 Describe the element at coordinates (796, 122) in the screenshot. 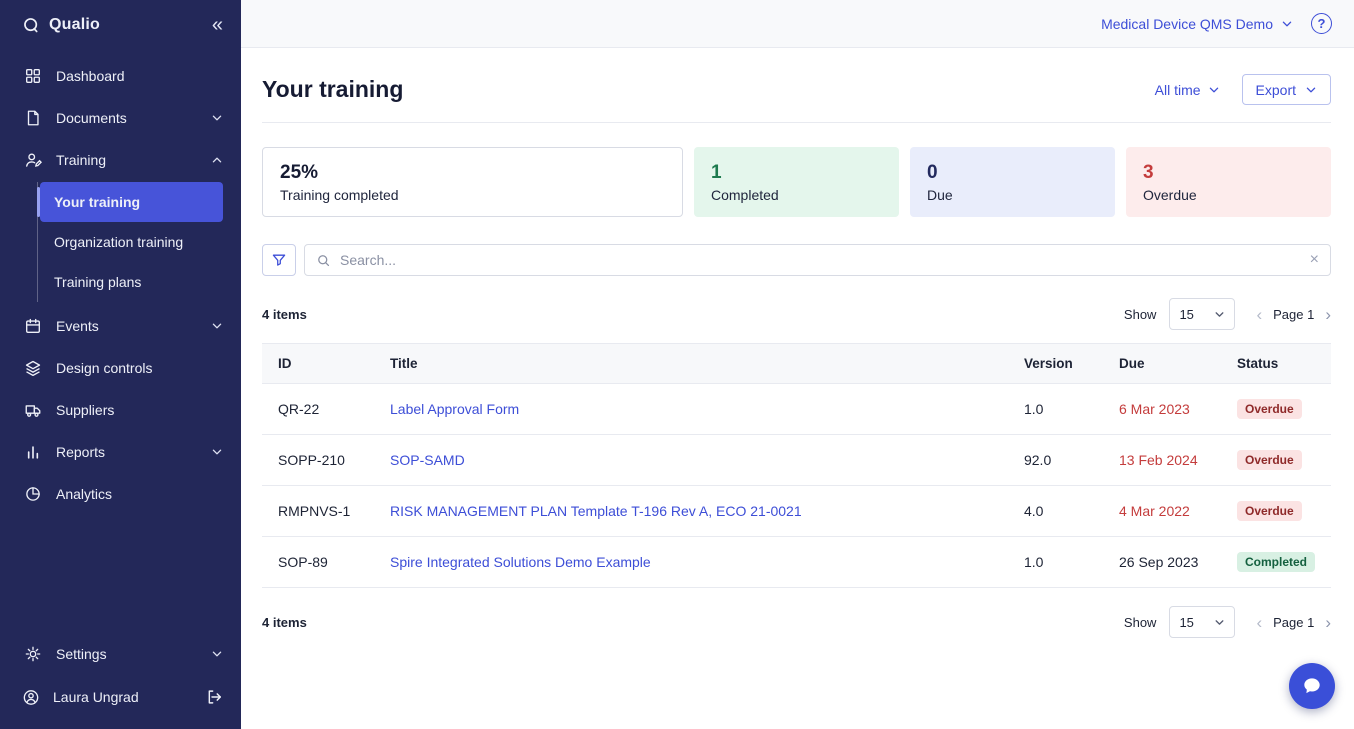

I see `divider` at that location.